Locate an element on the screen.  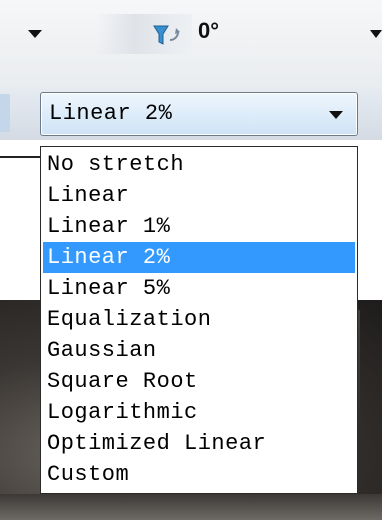
map-image-bottom is located at coordinates (191, 507).